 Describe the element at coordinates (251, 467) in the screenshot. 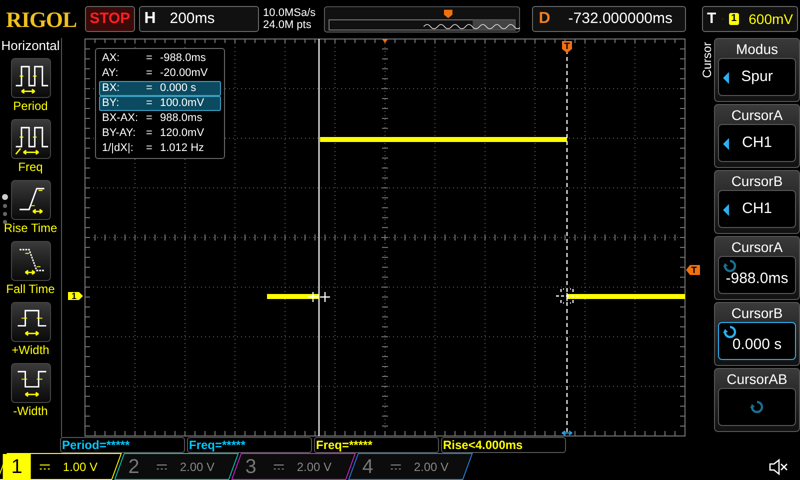

I see `channel-number: 3` at that location.